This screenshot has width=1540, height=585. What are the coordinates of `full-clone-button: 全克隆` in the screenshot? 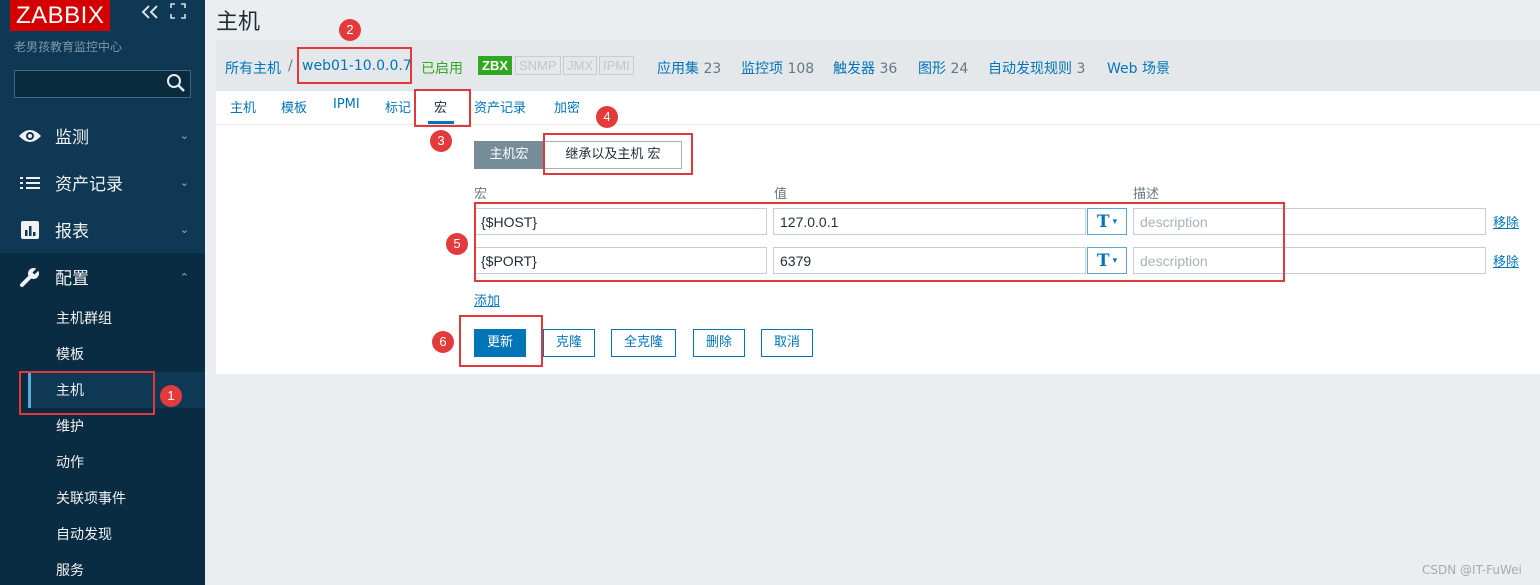 It's located at (644, 343).